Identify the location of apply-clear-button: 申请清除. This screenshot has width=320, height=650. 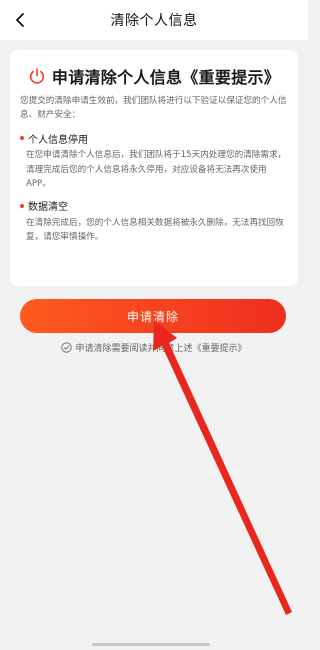
(153, 316).